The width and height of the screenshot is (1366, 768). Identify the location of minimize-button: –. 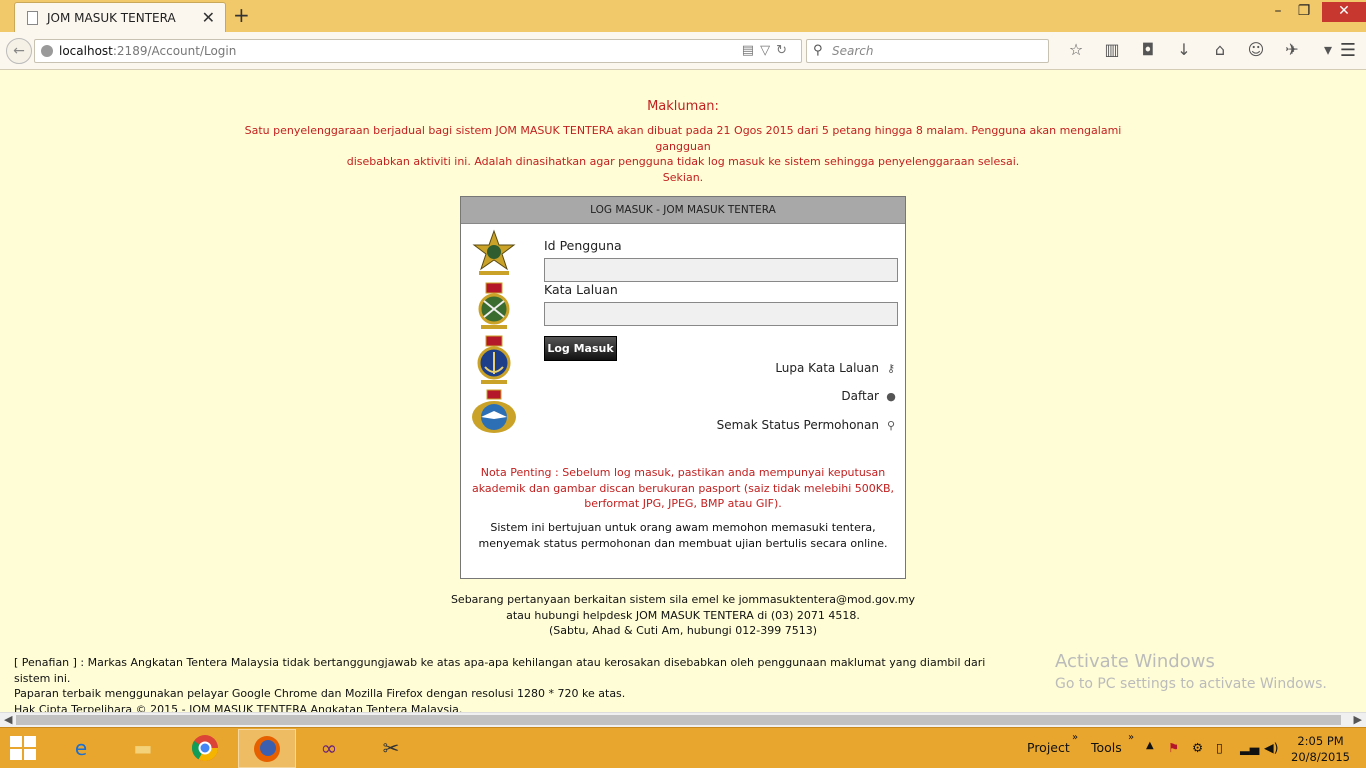
(1278, 12).